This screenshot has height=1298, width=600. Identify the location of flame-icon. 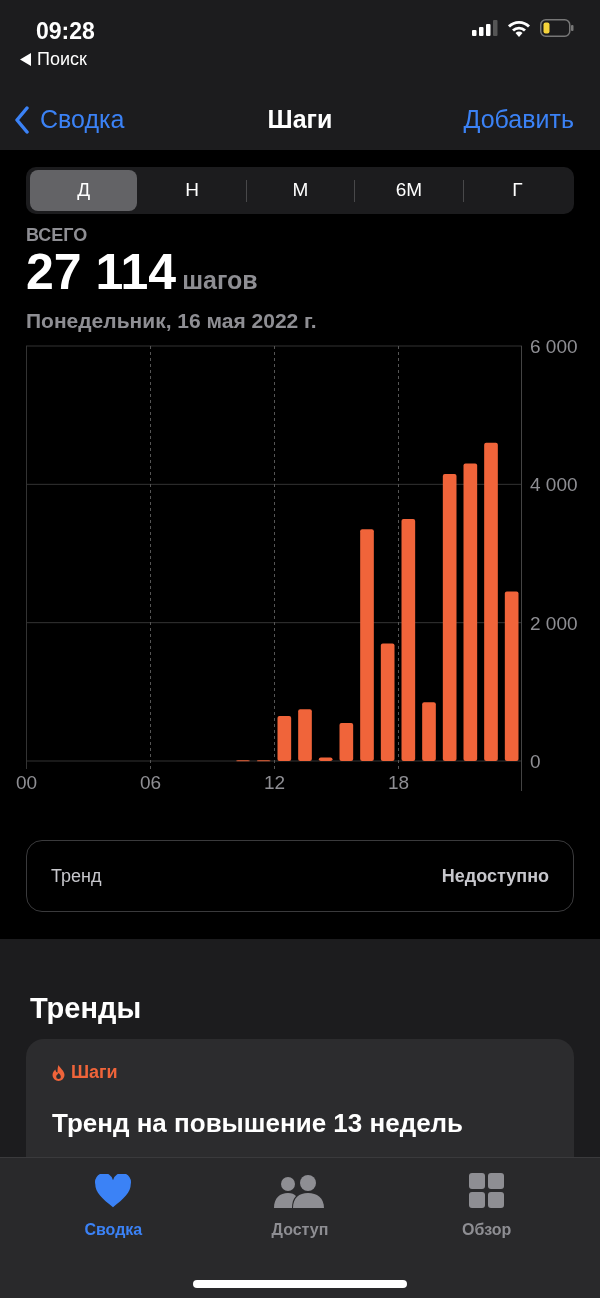
(58, 1072).